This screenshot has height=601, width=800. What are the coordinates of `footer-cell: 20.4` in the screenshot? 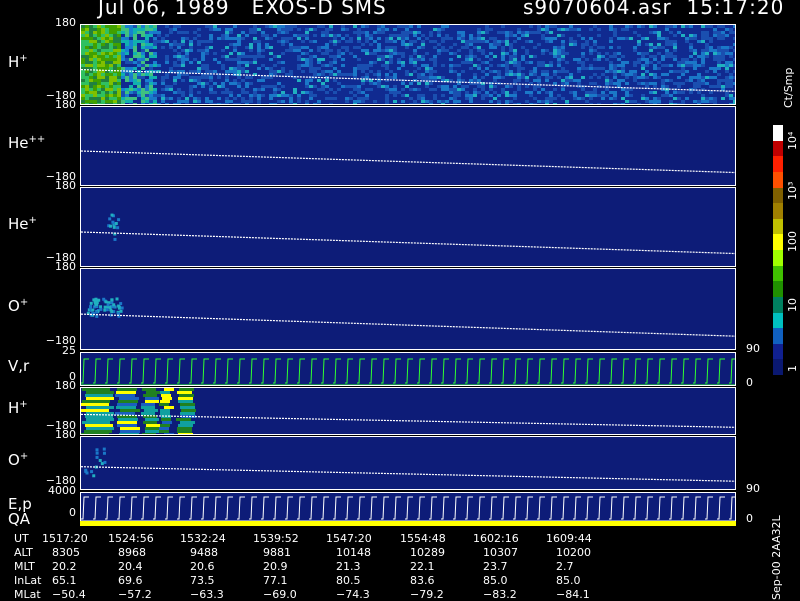 It's located at (130, 566).